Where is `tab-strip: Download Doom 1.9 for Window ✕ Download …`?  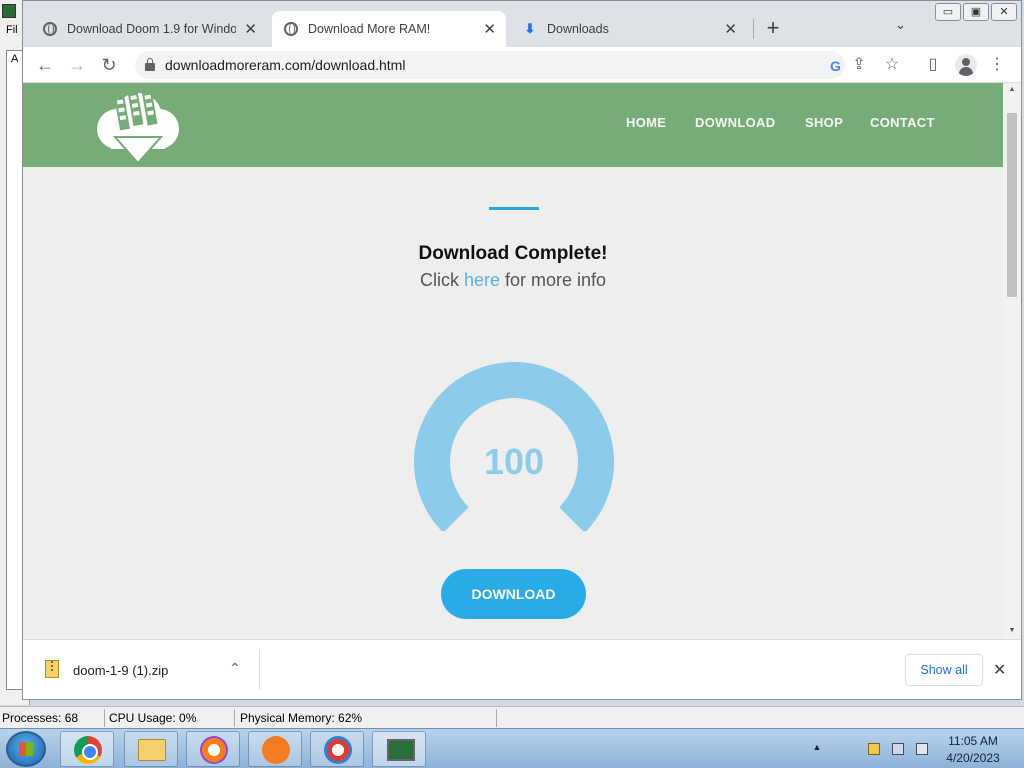 tab-strip: Download Doom 1.9 for Window ✕ Download … is located at coordinates (522, 24).